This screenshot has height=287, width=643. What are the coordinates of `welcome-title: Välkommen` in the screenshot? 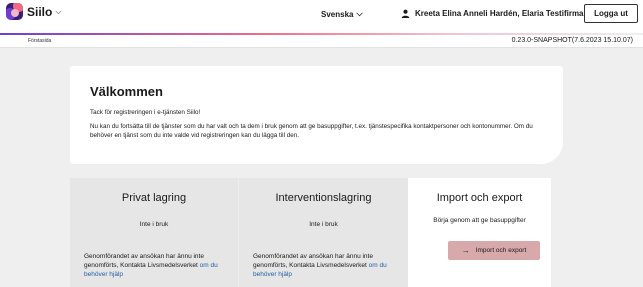 It's located at (126, 91).